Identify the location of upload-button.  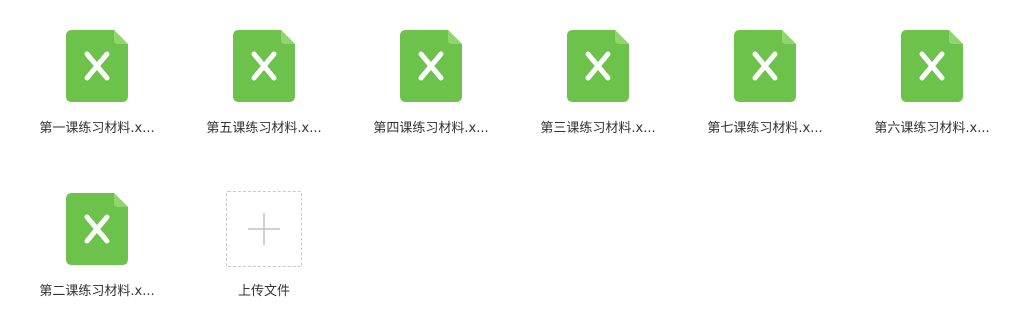
(264, 229).